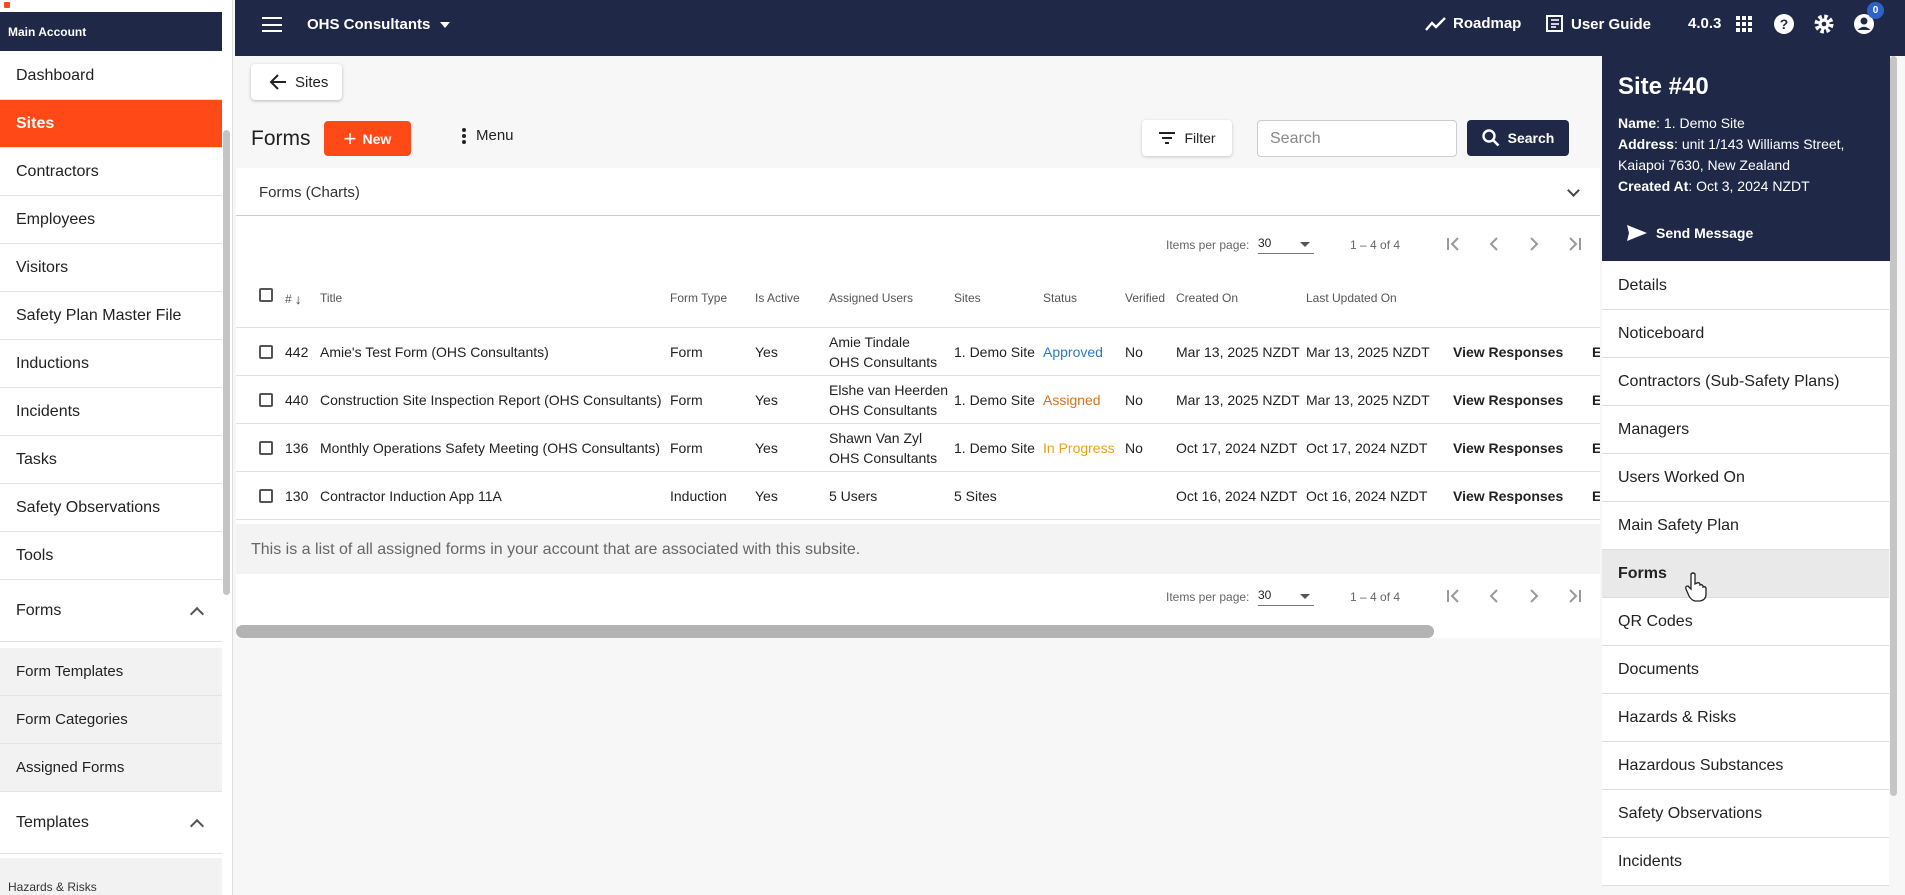 Image resolution: width=1905 pixels, height=895 pixels. What do you see at coordinates (266, 295) in the screenshot?
I see `select-all-checkbox` at bounding box center [266, 295].